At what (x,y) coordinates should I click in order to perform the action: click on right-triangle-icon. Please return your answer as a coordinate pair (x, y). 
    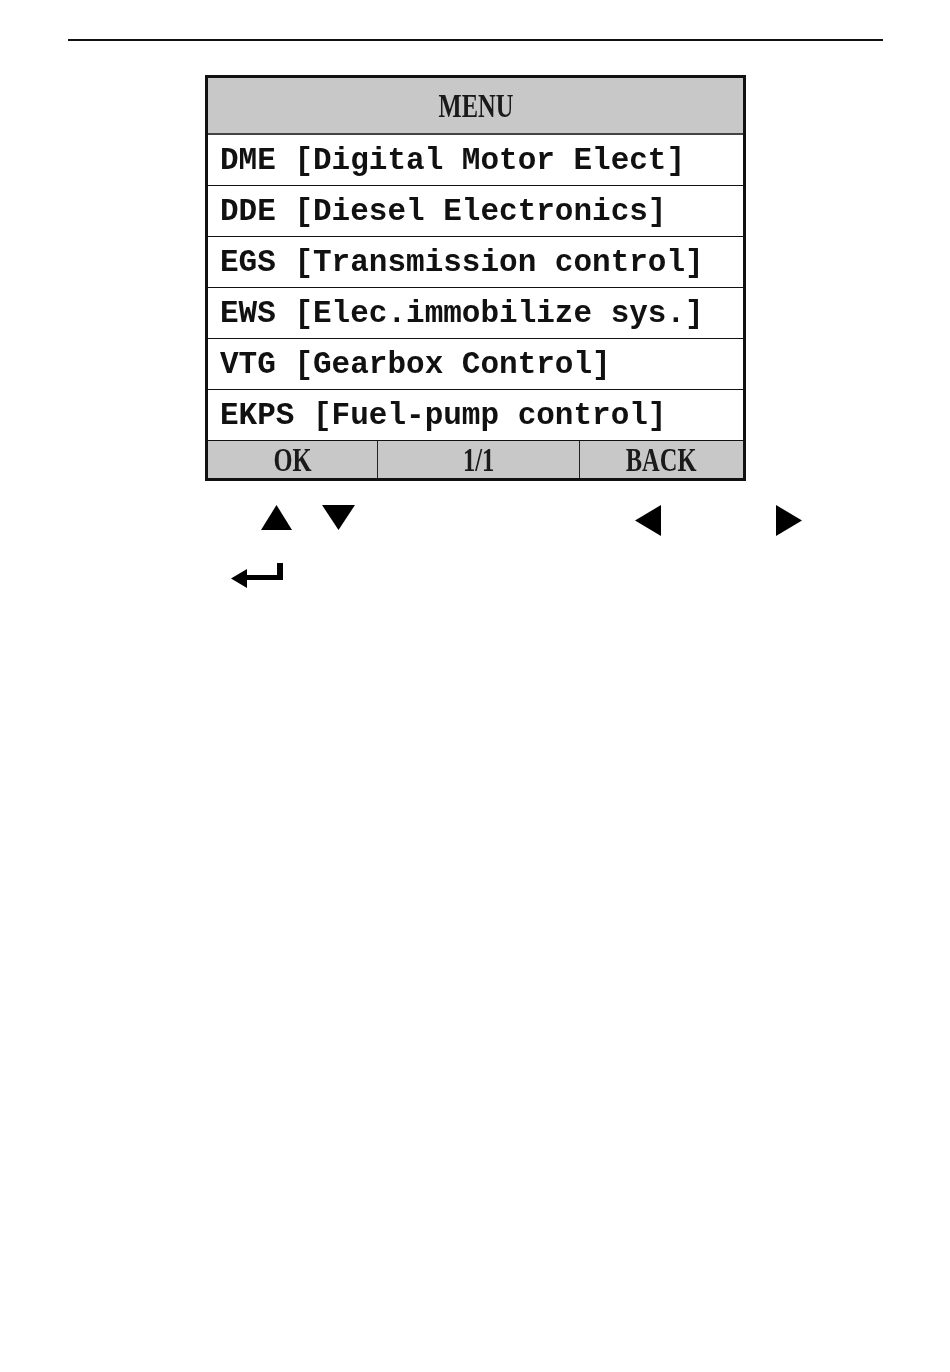
    Looking at the image, I should click on (789, 520).